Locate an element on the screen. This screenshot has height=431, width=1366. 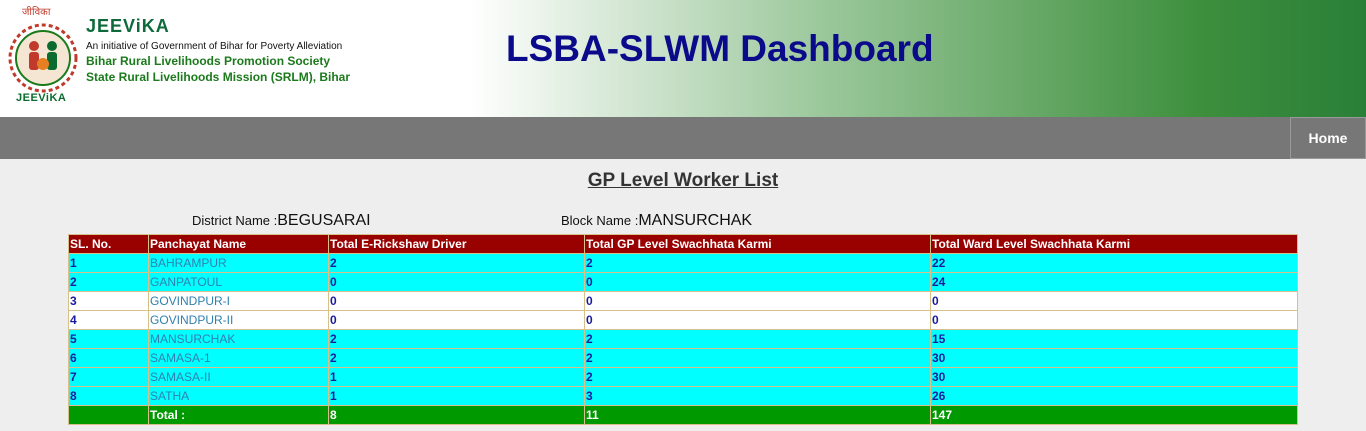
table-row: 1 BAHRAMPUR 2 2 22 is located at coordinates (683, 263).